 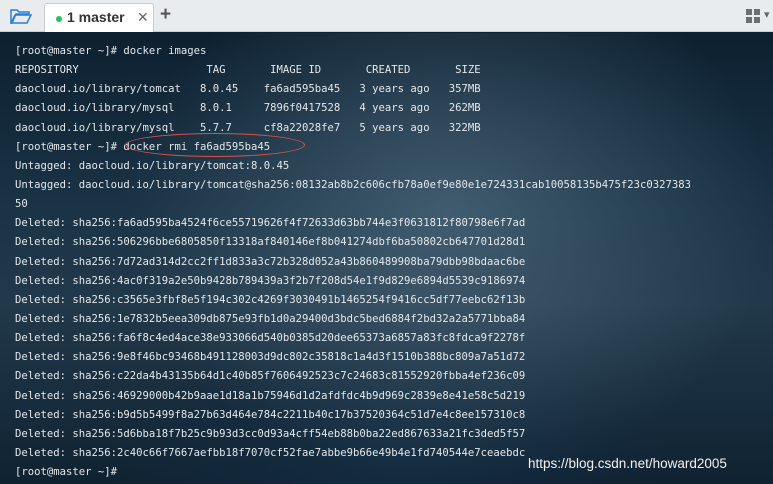 What do you see at coordinates (21, 16) in the screenshot?
I see `folder-icon` at bounding box center [21, 16].